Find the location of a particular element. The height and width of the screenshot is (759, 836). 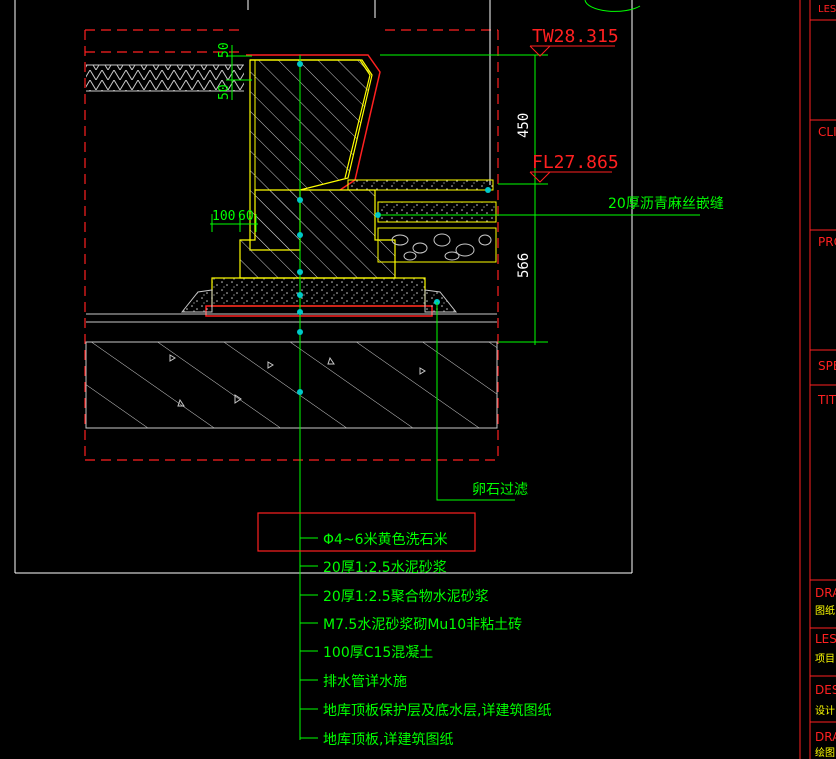

dim-width-value2: 60 is located at coordinates (246, 216).